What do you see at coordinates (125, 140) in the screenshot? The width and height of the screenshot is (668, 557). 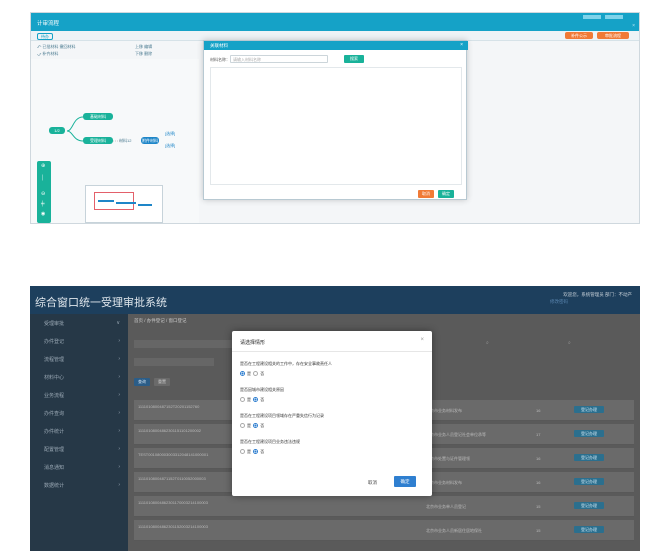 I see `flow-sub-label: 材料12` at bounding box center [125, 140].